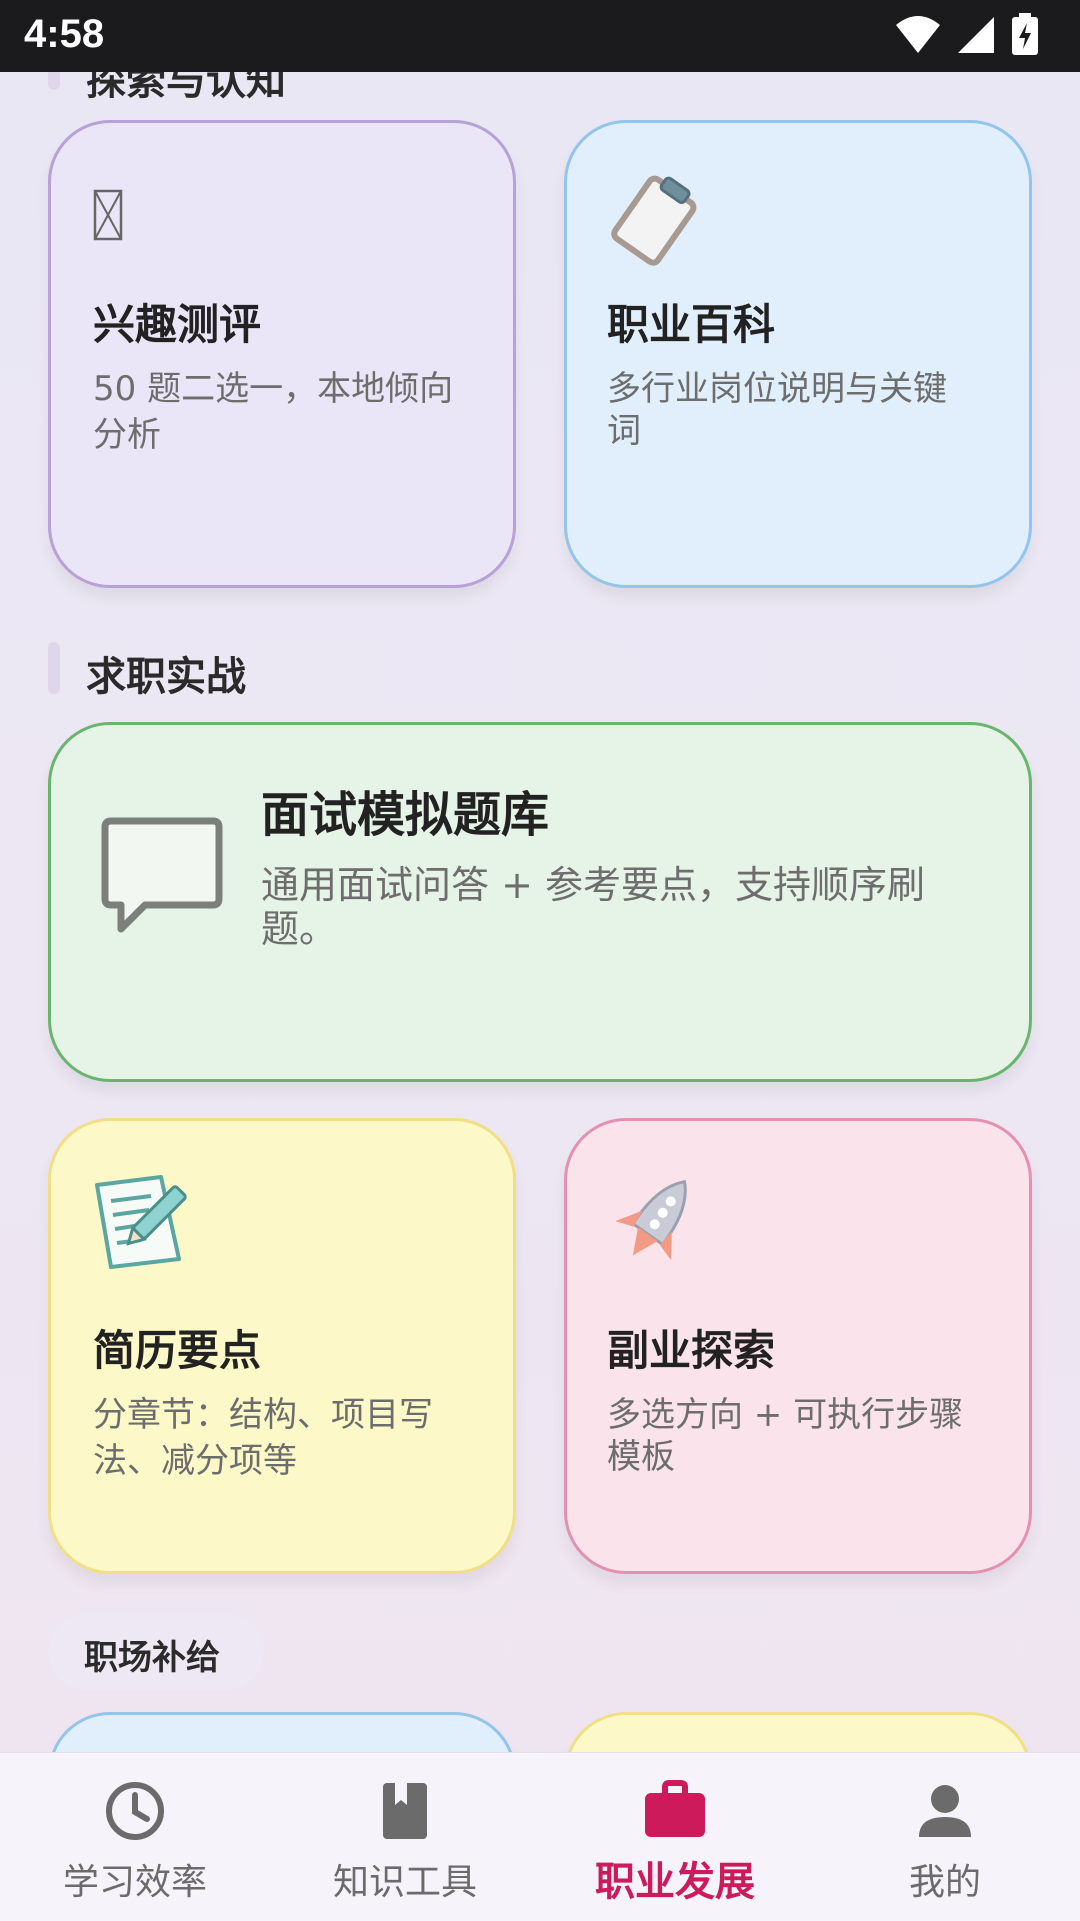 This screenshot has width=1080, height=1921. I want to click on card-desc-line2: 法、减分项等, so click(195, 1461).